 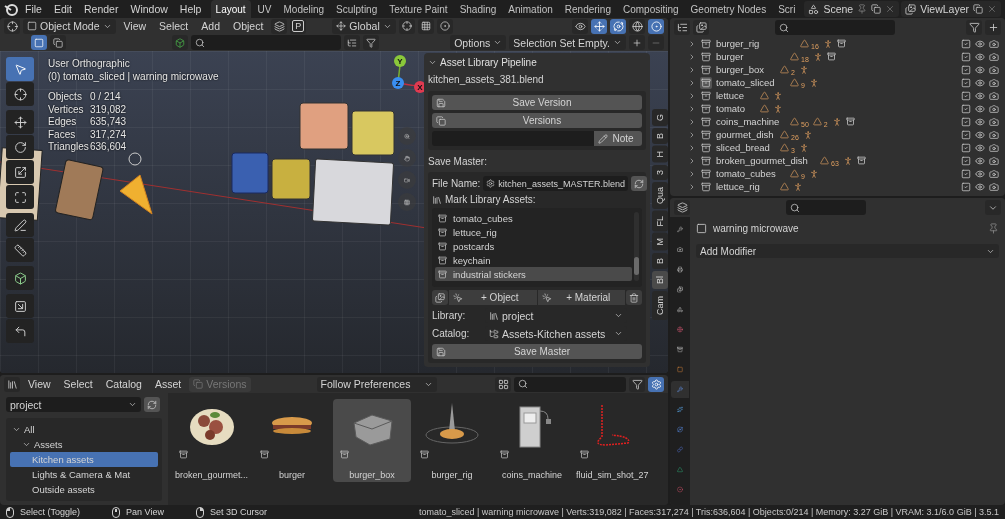 I want to click on sidebar-tab: H, so click(x=660, y=154).